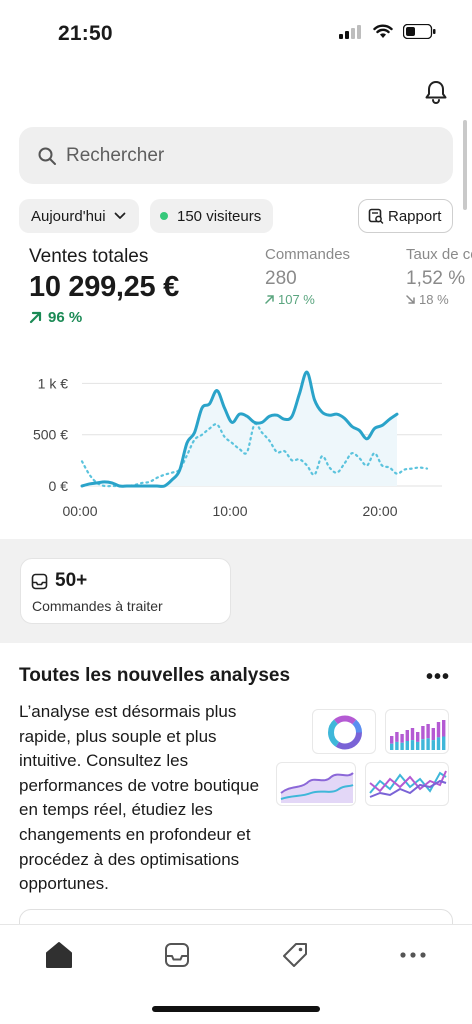 The image size is (472, 1024). What do you see at coordinates (47, 156) in the screenshot?
I see `search-icon` at bounding box center [47, 156].